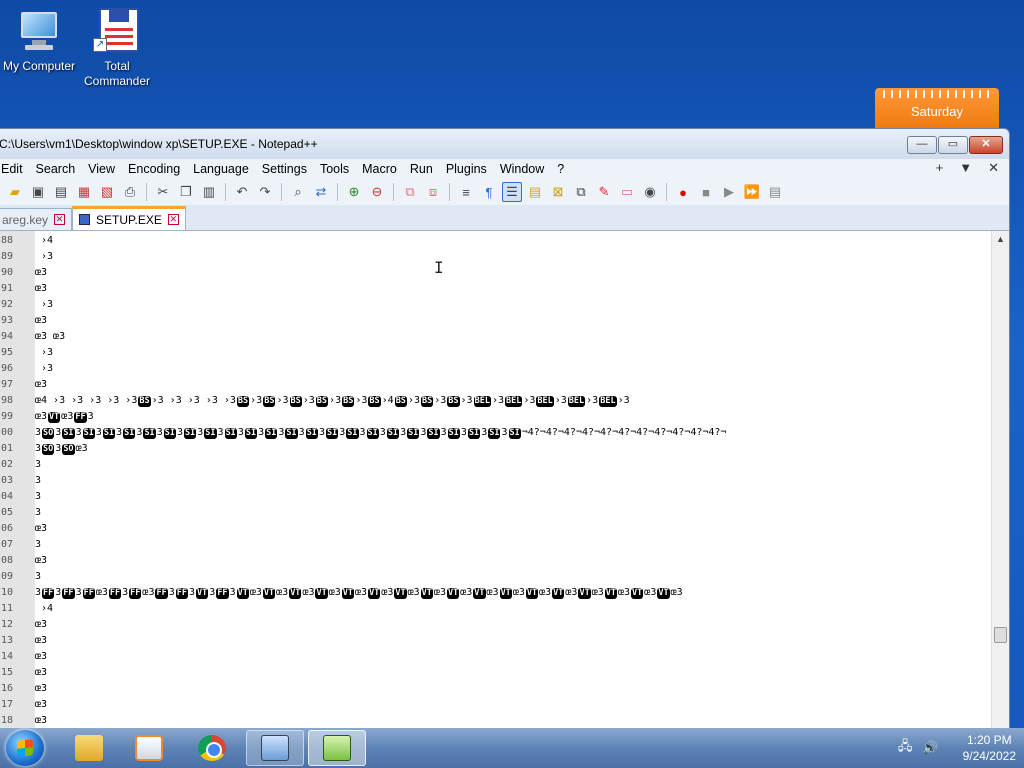 This screenshot has height=768, width=1024. What do you see at coordinates (494, 417) in the screenshot?
I see `editor-line: 99 œ3 VT œ3 FF 3` at bounding box center [494, 417].